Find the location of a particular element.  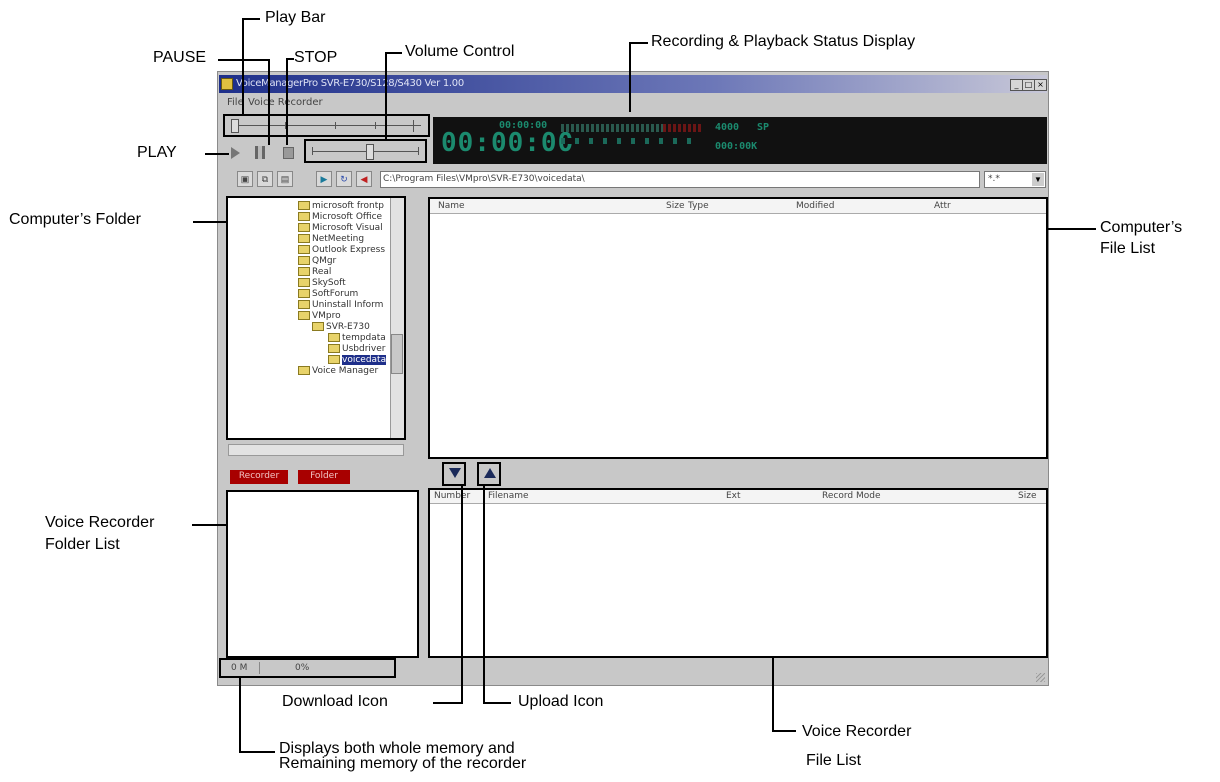

tree-item: Microsoft Office is located at coordinates (342, 217).